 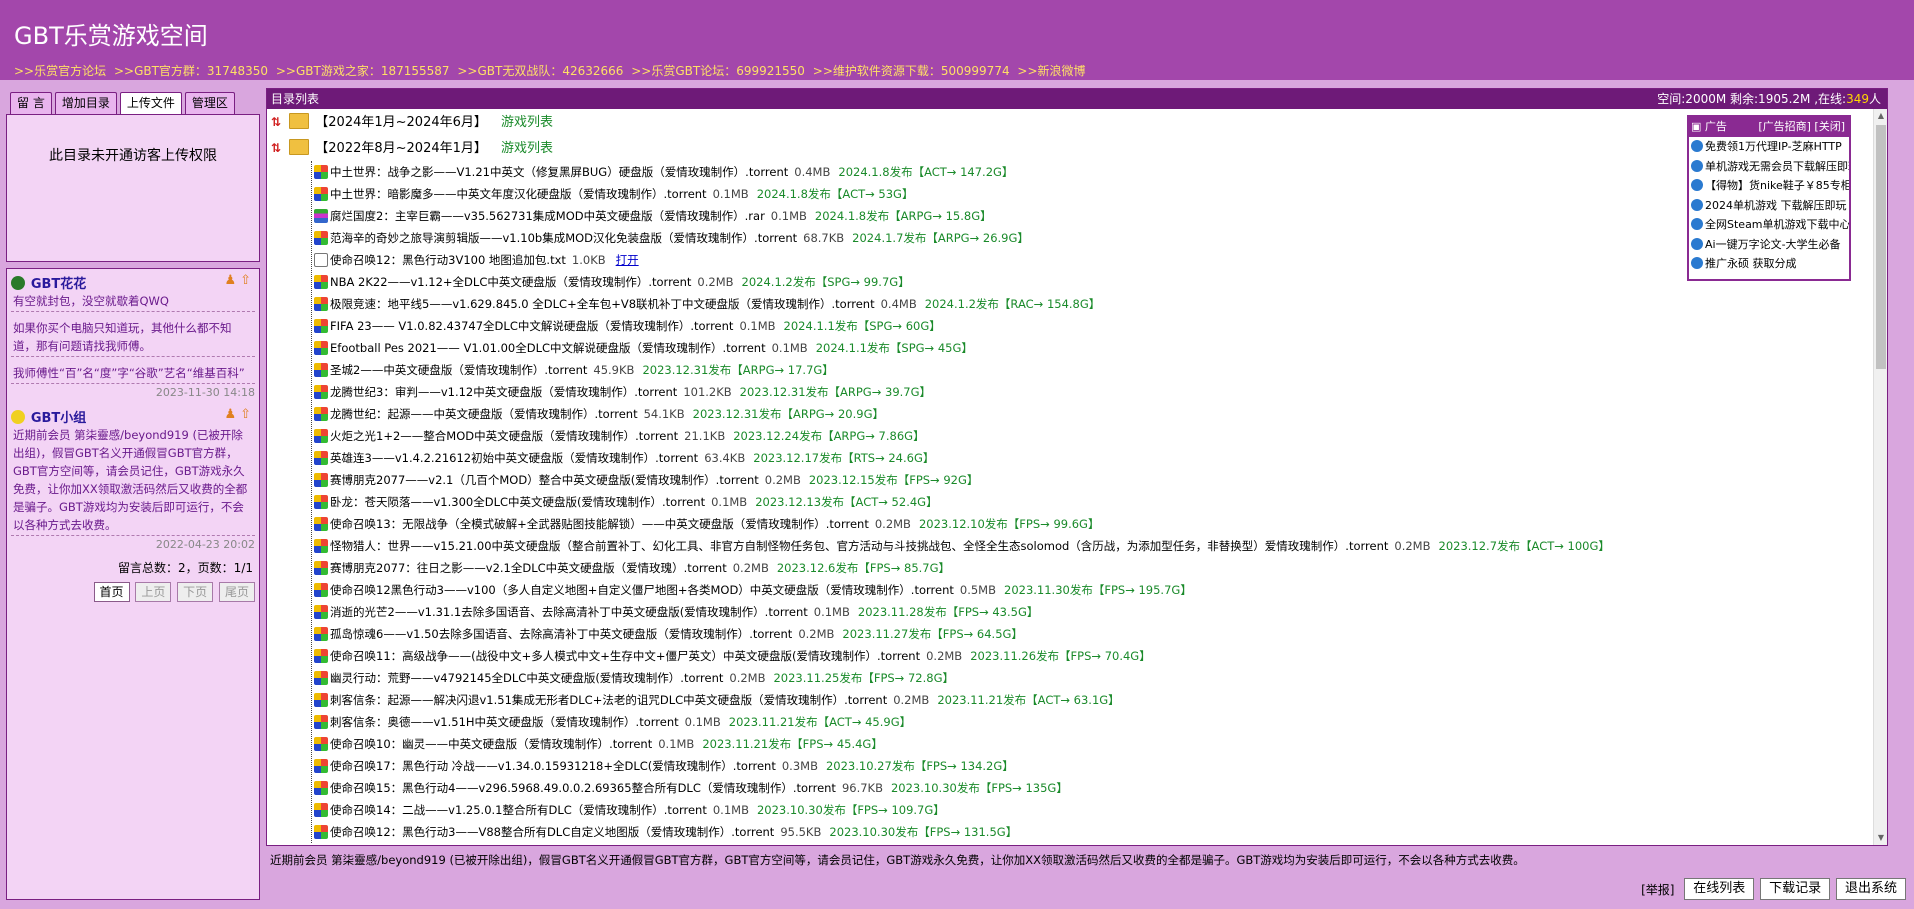 I want to click on file-name: 龙腾世纪3：审判——v1.12中英文硬盘版（爱情玫瑰制作）.torrent, so click(x=503, y=392).